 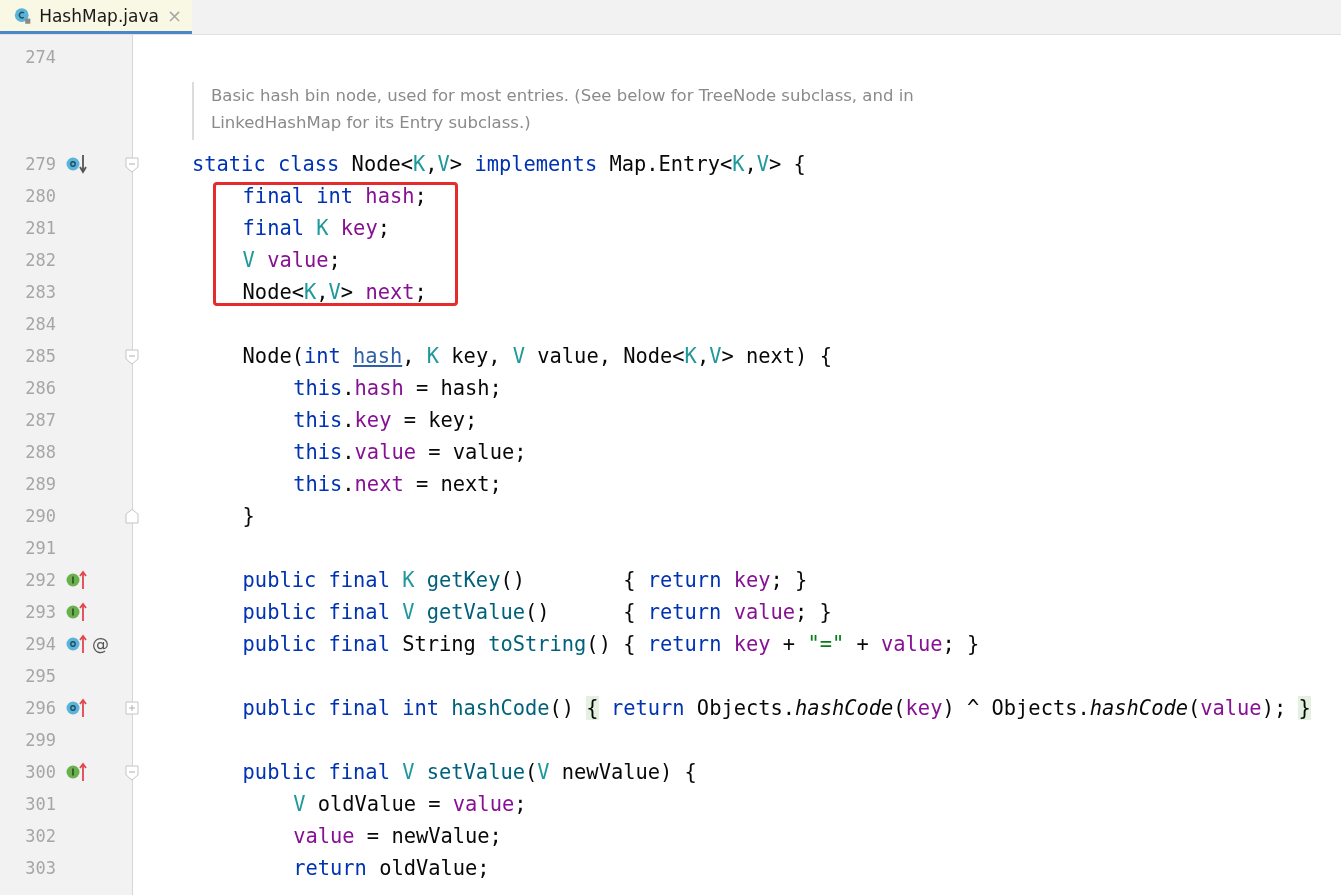 What do you see at coordinates (537, 612) in the screenshot?
I see `code-line: public final V getValue() { return value; }` at bounding box center [537, 612].